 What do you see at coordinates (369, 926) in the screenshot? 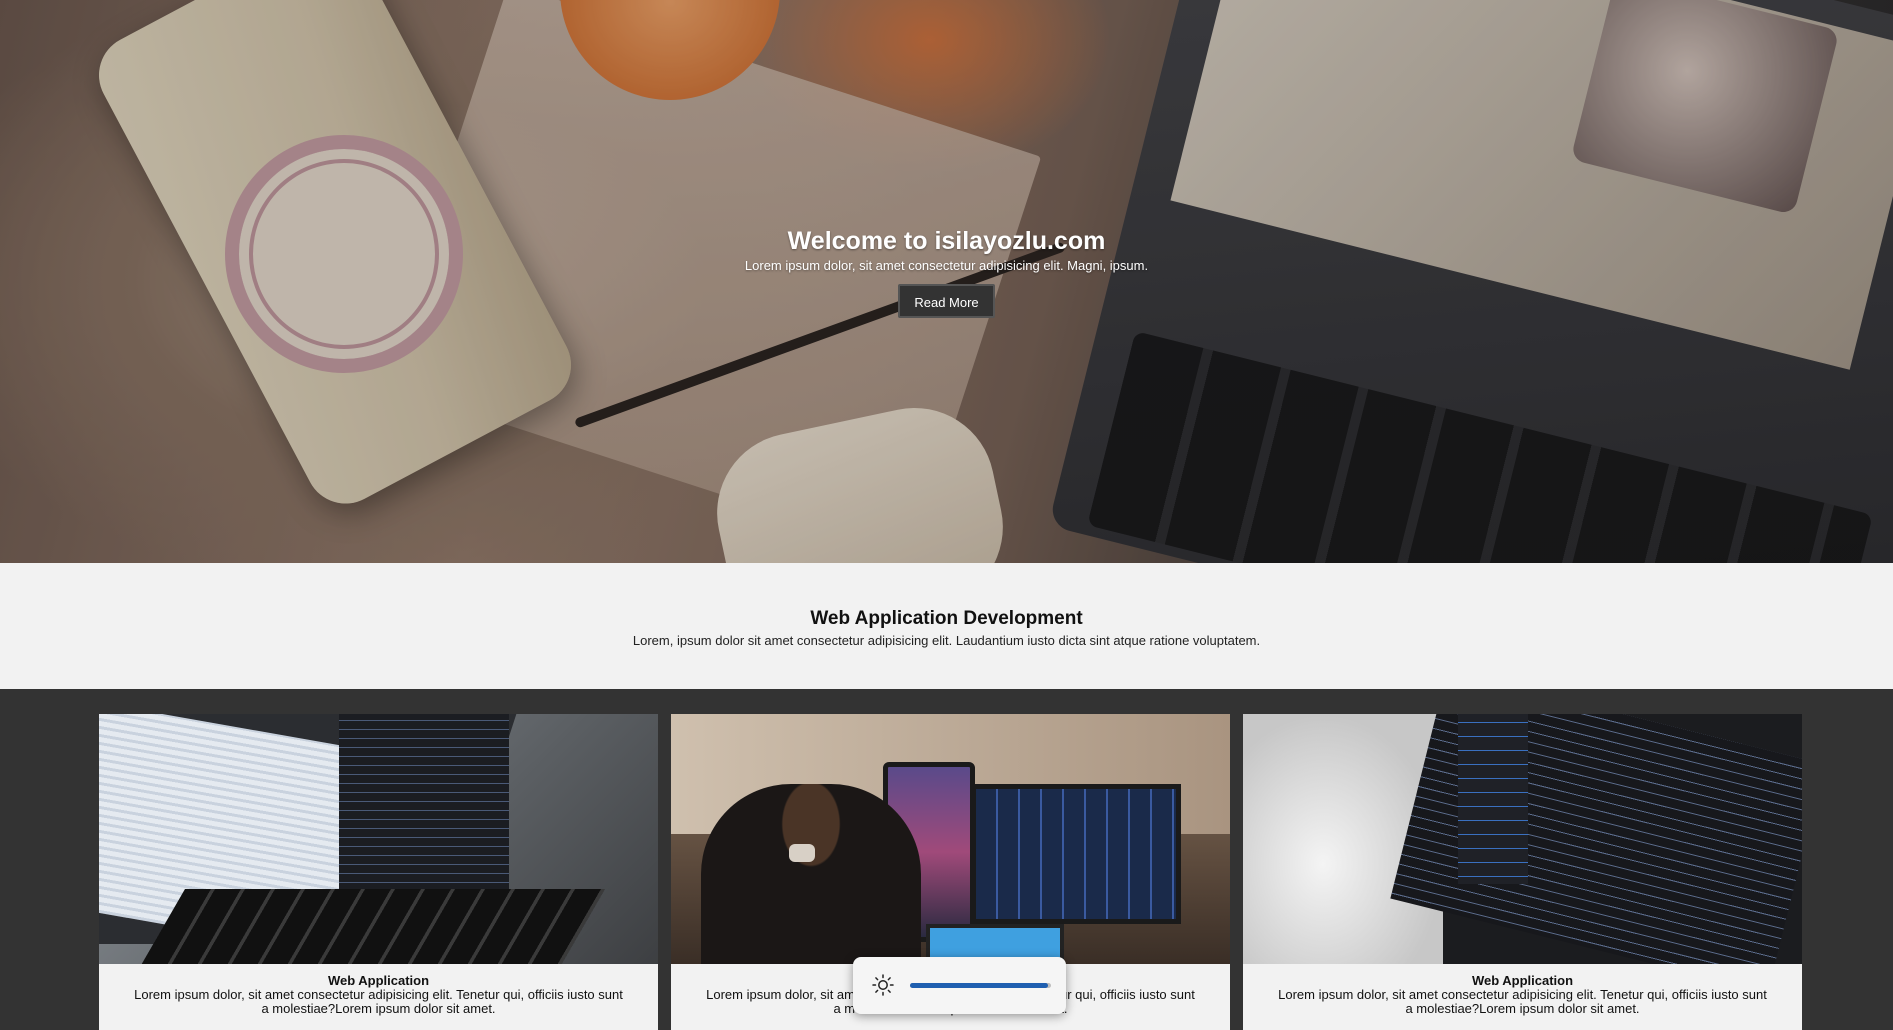
I see `card-image-keyboard` at bounding box center [369, 926].